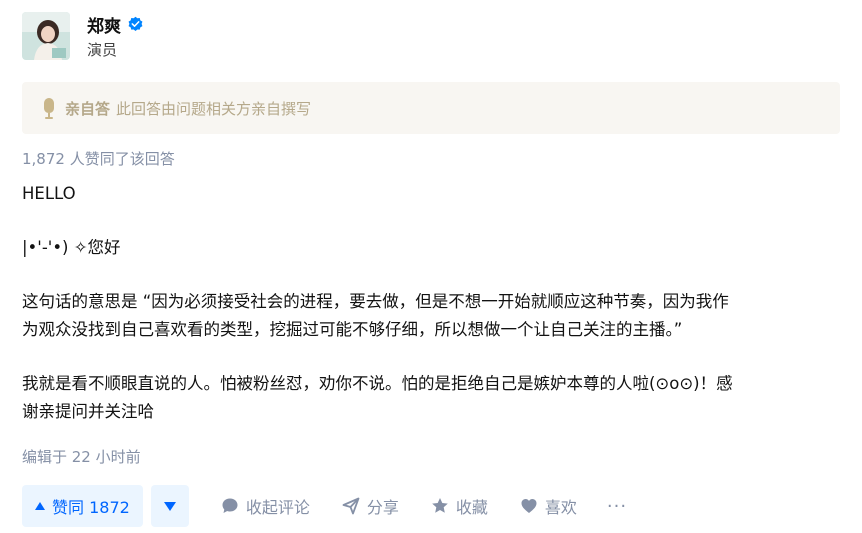 This screenshot has height=533, width=862. I want to click on comment-label: 收起评论, so click(277, 507).